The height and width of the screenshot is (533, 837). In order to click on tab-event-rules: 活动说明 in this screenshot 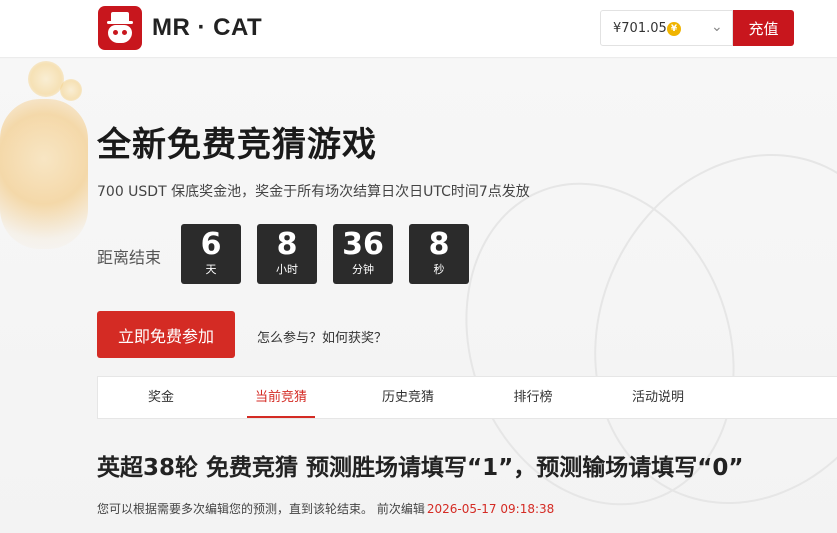, I will do `click(658, 397)`.